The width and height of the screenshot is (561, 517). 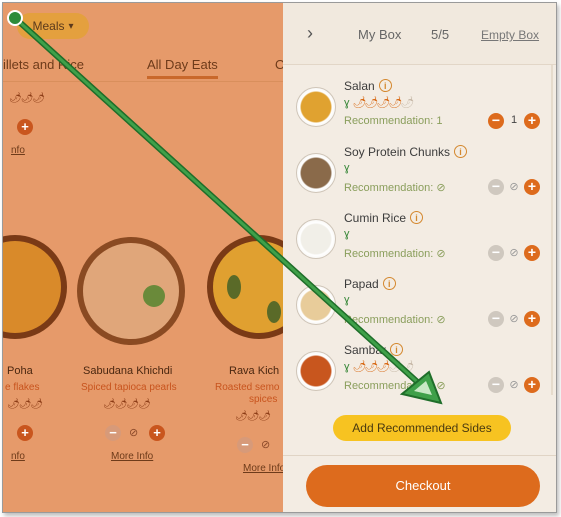 I want to click on tab-all-day-eats: All Day Eats, so click(x=182, y=68).